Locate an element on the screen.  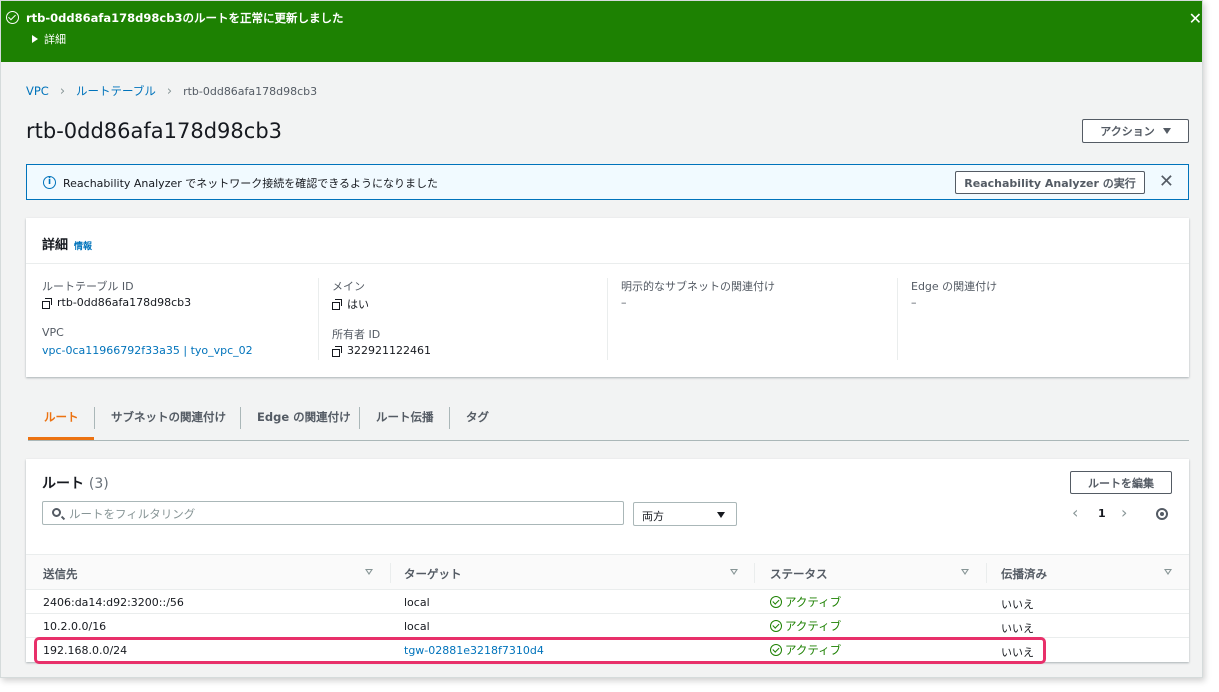
route-table-id-label: ルートテーブル ID is located at coordinates (88, 286).